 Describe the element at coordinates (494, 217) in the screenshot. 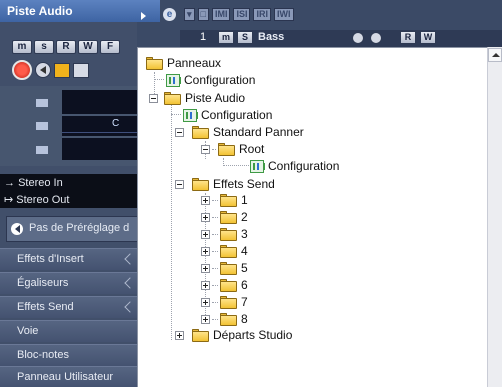

I see `tree-scrollbar` at that location.